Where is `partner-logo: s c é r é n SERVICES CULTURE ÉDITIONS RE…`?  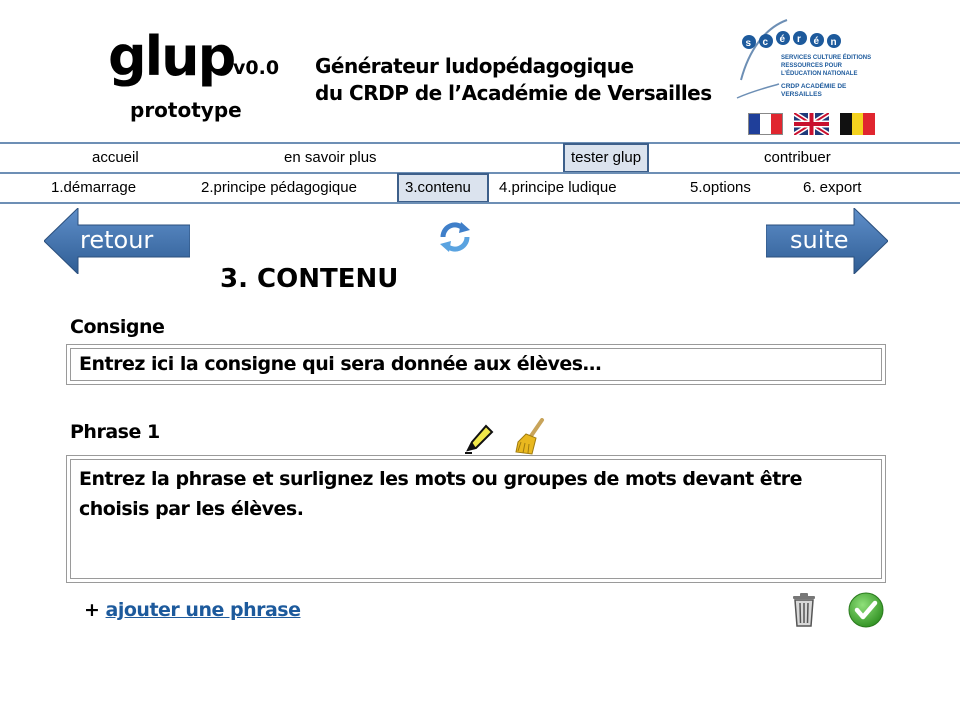
partner-logo: s c é r é n SERVICES CULTURE ÉDITIONS RE… is located at coordinates (807, 58).